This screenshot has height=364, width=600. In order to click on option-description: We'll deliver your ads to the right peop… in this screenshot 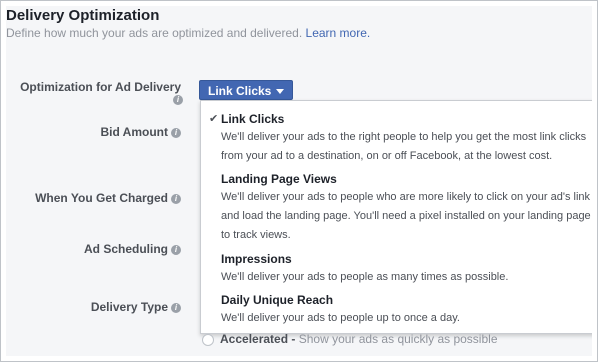, I will do `click(406, 147)`.